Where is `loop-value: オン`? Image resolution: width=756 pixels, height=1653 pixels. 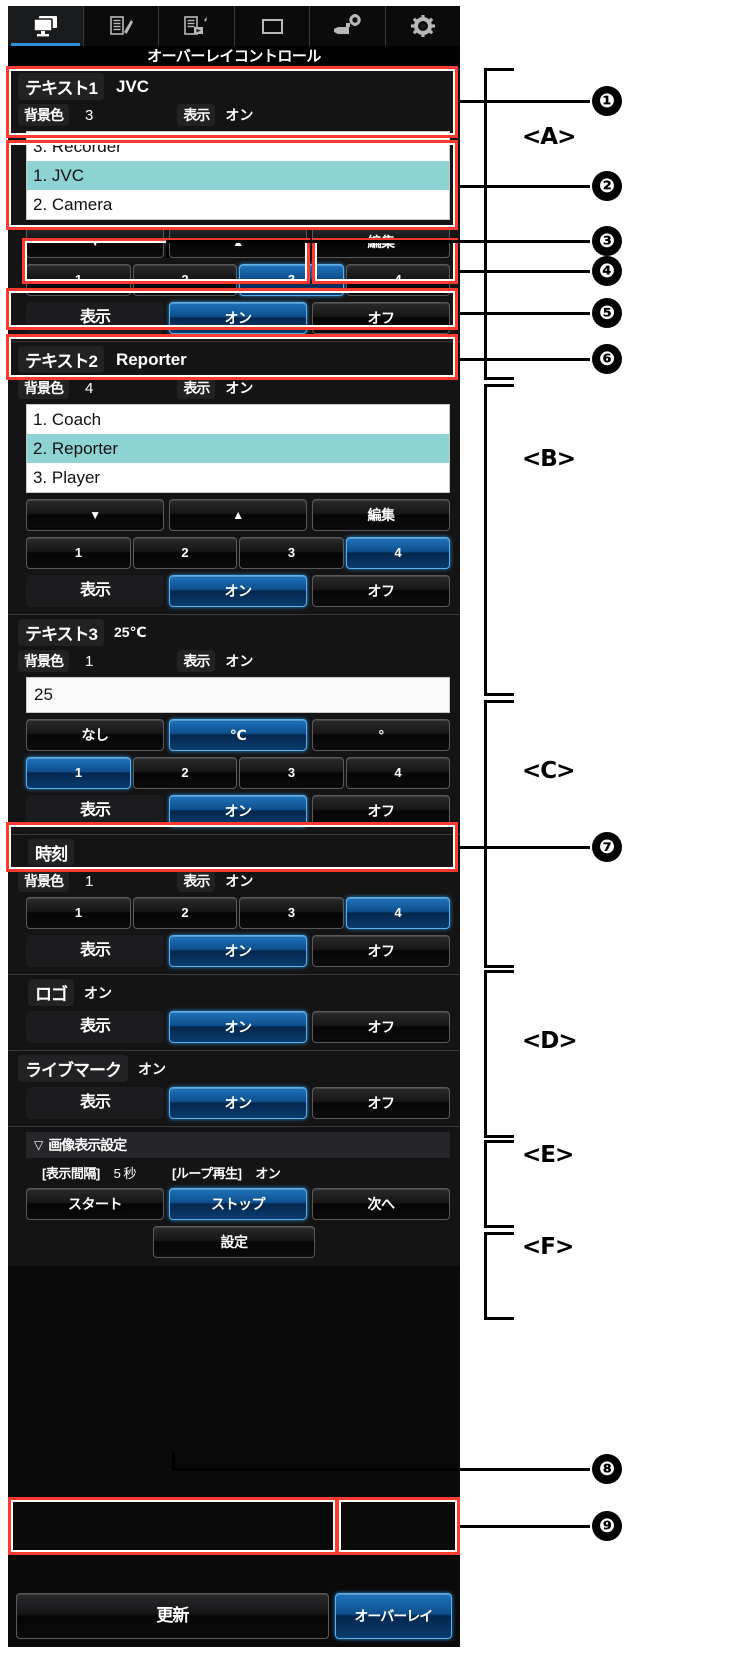 loop-value: オン is located at coordinates (268, 1173).